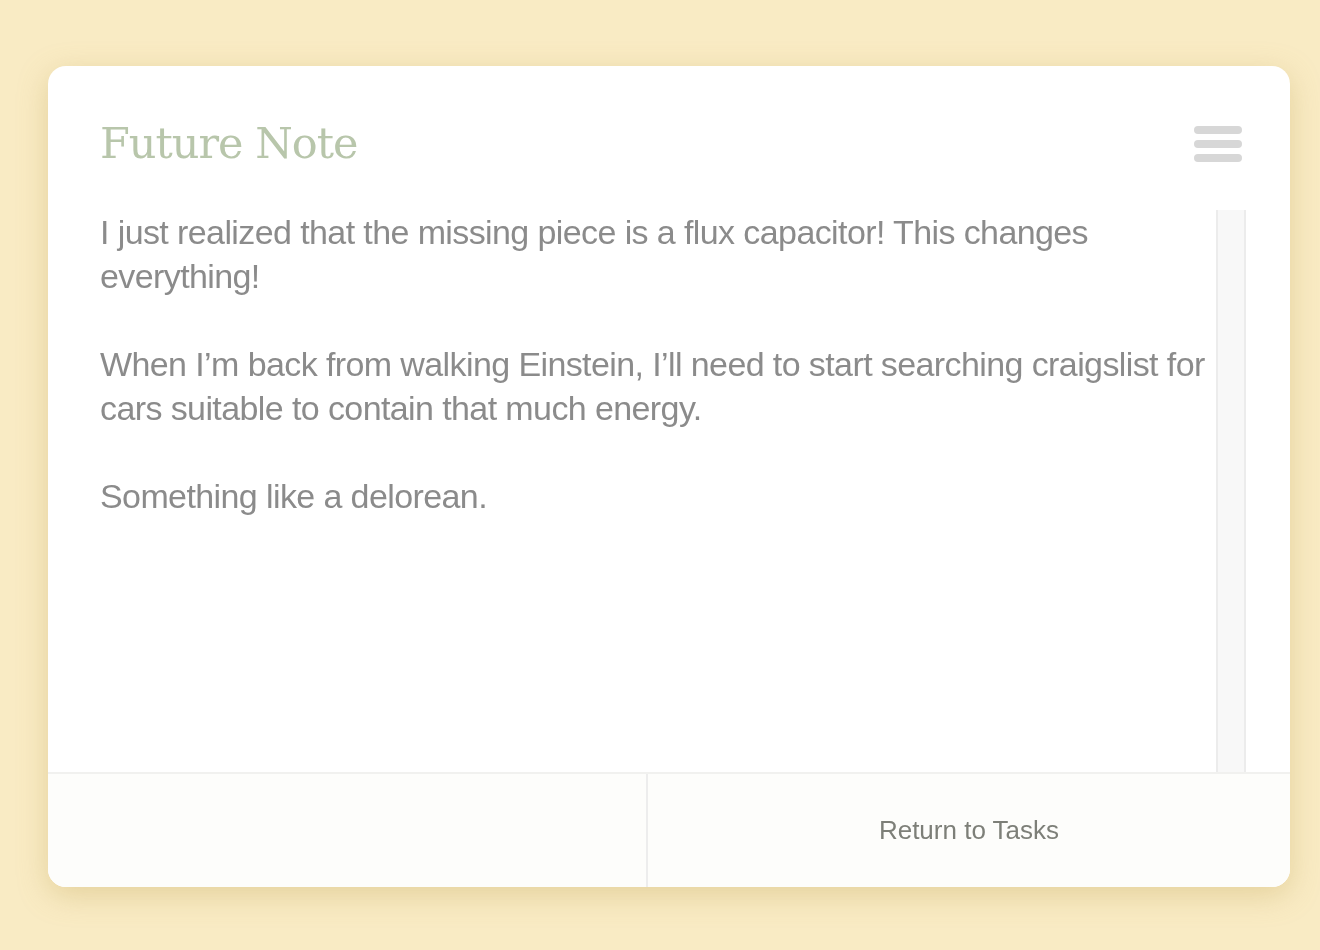 This screenshot has height=950, width=1320. I want to click on note-paragraph: Something like a delorean., so click(294, 496).